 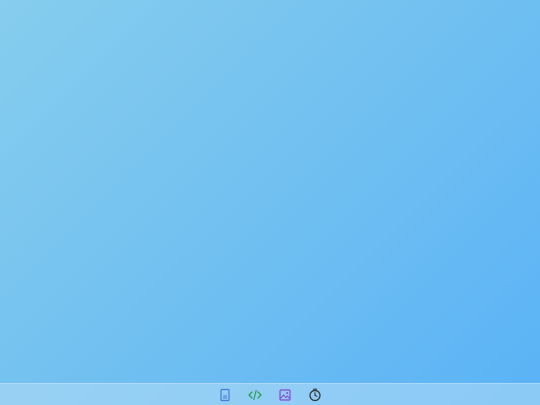 I want to click on taskbar-clock-button, so click(x=315, y=395).